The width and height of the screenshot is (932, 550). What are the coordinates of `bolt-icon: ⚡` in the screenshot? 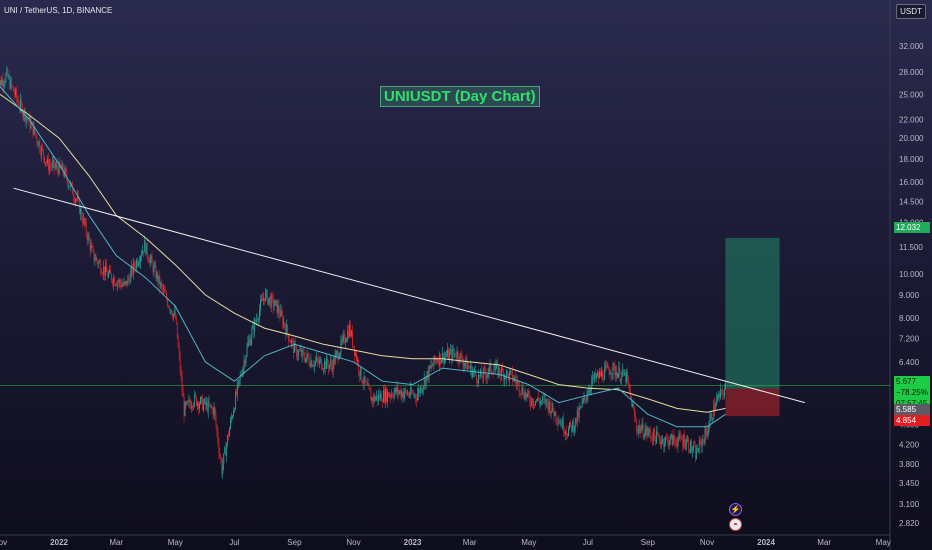 It's located at (735, 509).